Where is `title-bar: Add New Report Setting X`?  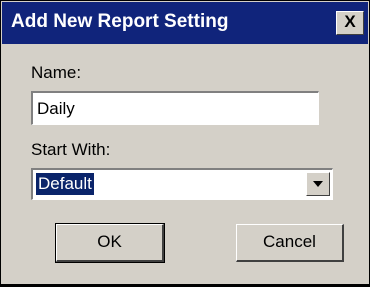
title-bar: Add New Report Setting X is located at coordinates (185, 23).